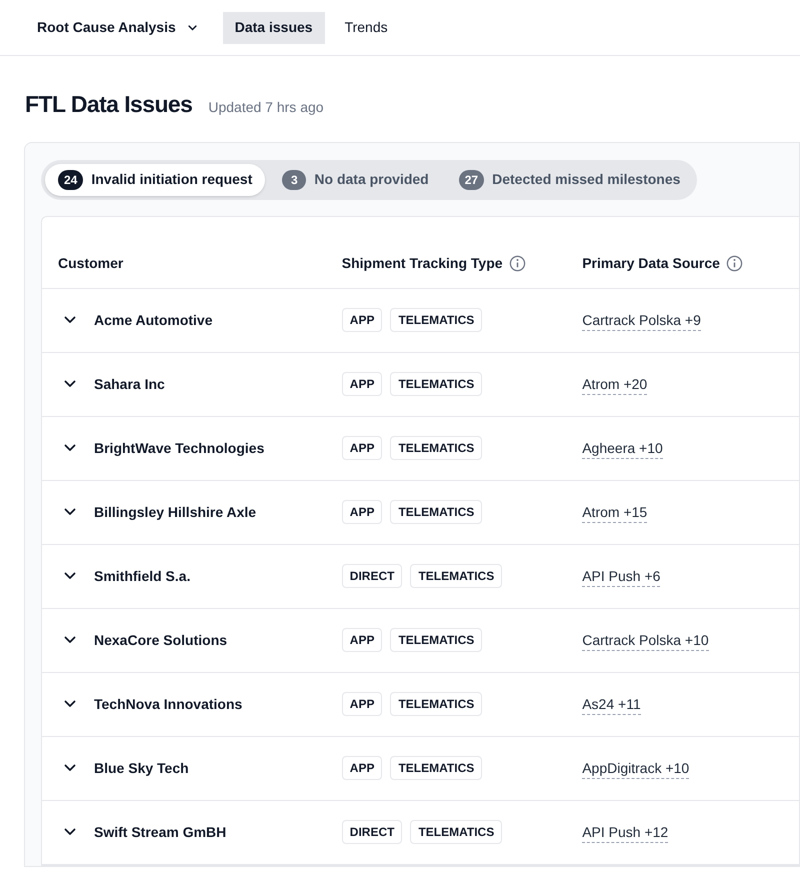 Image resolution: width=800 pixels, height=894 pixels. What do you see at coordinates (273, 28) in the screenshot?
I see `nav-tab: Data issues` at bounding box center [273, 28].